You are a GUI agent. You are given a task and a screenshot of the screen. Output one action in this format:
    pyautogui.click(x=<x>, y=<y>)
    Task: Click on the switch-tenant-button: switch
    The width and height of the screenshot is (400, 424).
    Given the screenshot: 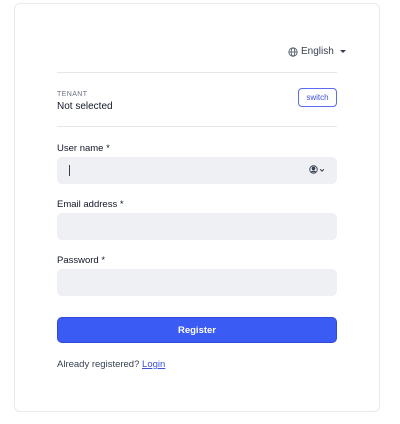 What is the action you would take?
    pyautogui.click(x=317, y=97)
    